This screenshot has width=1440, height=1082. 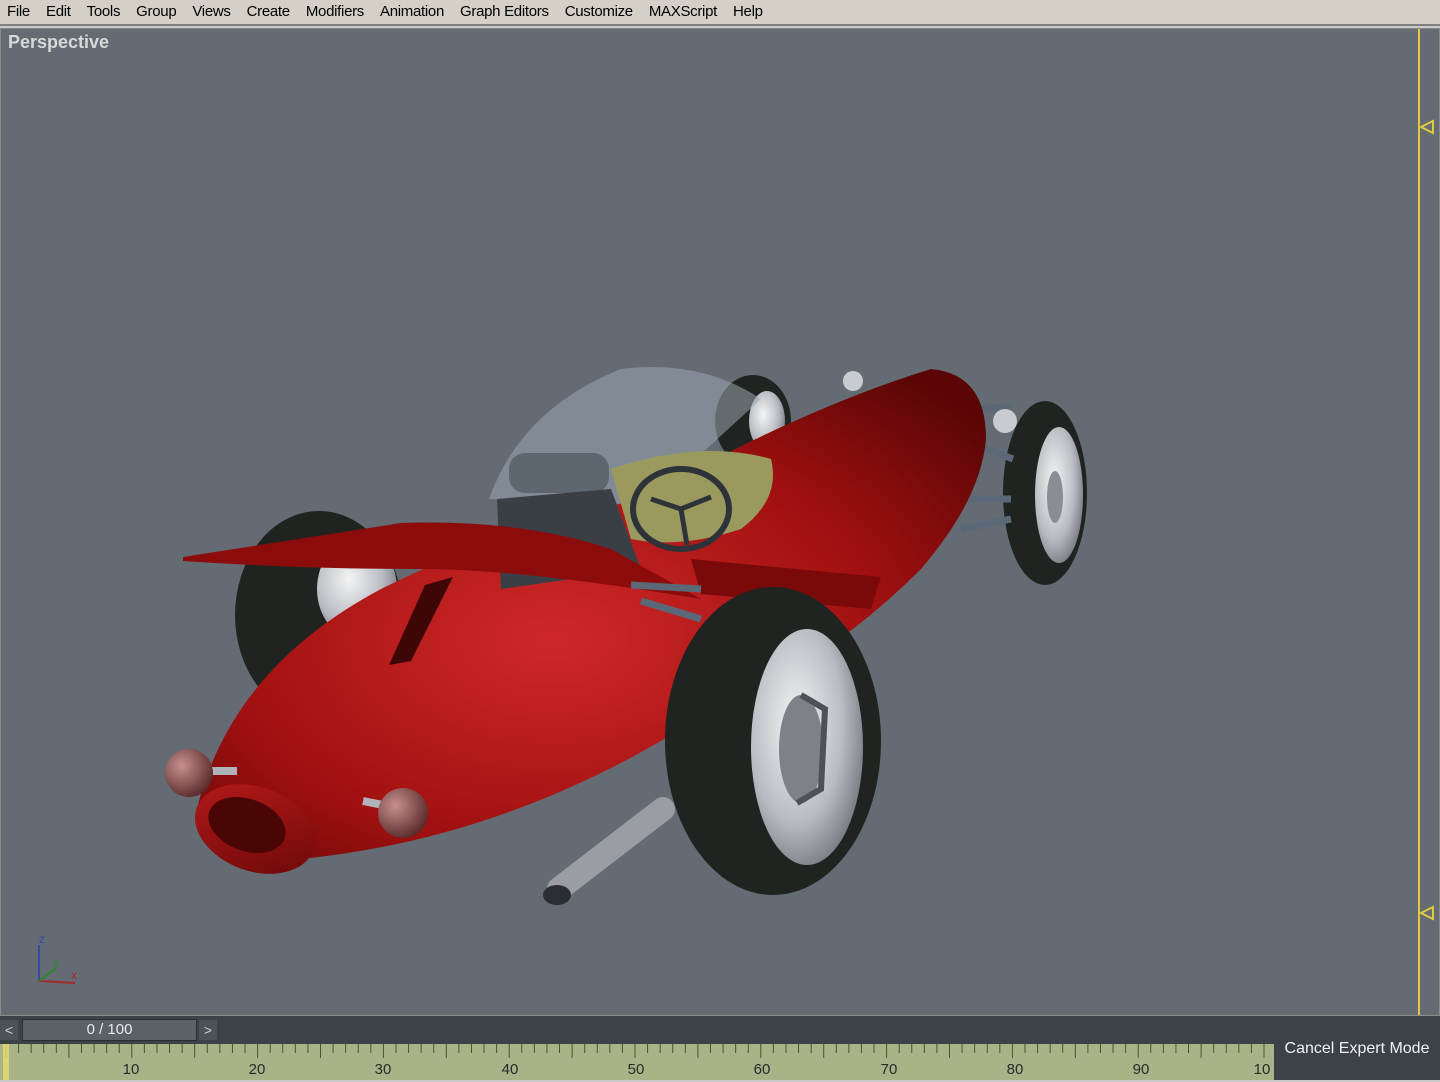 What do you see at coordinates (412, 12) in the screenshot?
I see `menu-animation: Animation` at bounding box center [412, 12].